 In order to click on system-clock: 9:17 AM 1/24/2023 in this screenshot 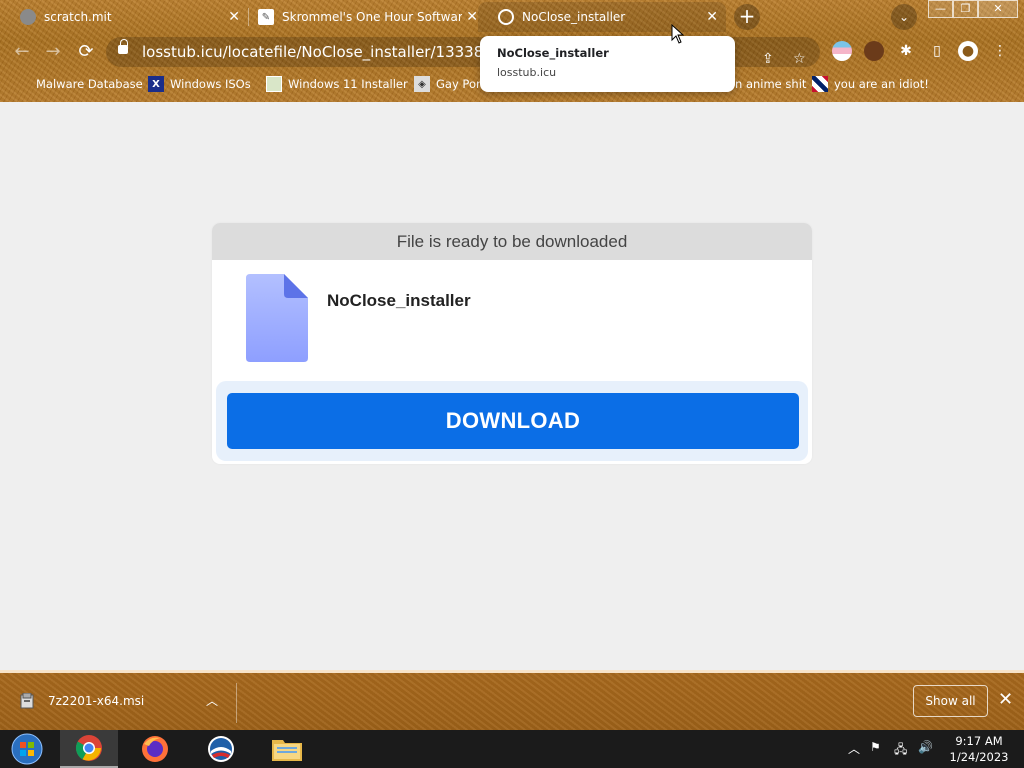, I will do `click(979, 749)`.